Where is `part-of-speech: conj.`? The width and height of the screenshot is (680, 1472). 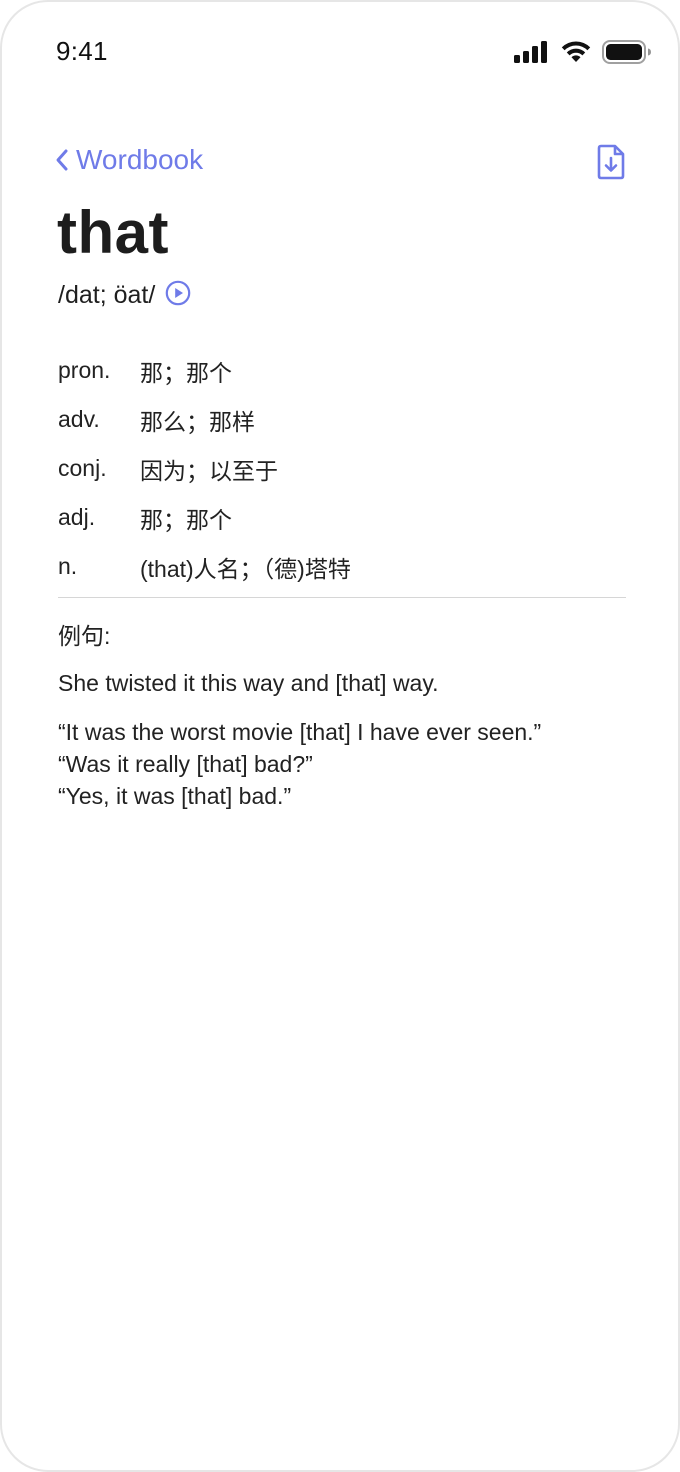
part-of-speech: conj. is located at coordinates (82, 468).